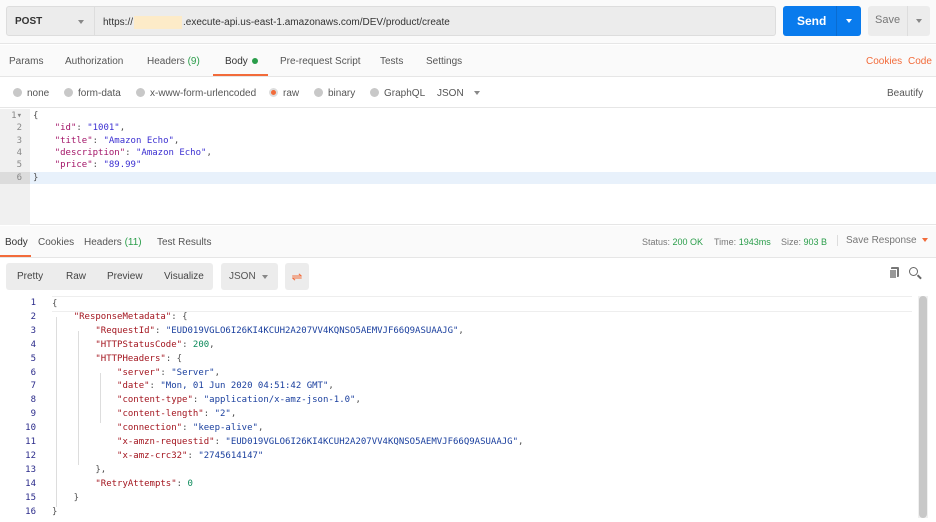  What do you see at coordinates (30, 511) in the screenshot?
I see `line-number: 16` at bounding box center [30, 511].